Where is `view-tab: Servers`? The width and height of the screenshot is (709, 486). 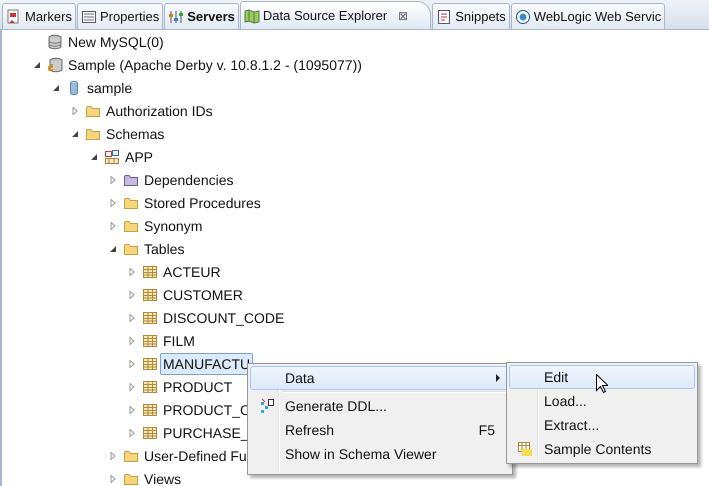 view-tab: Servers is located at coordinates (201, 16).